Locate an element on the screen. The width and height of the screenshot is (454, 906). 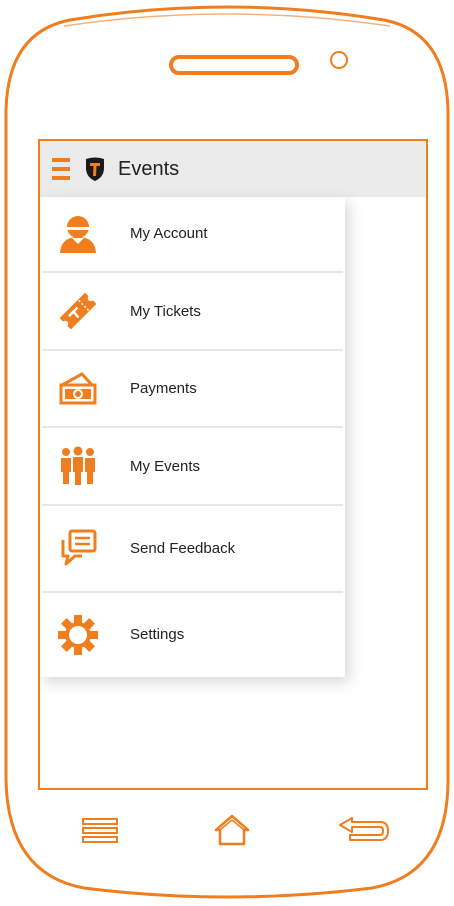
back-icon is located at coordinates (364, 830).